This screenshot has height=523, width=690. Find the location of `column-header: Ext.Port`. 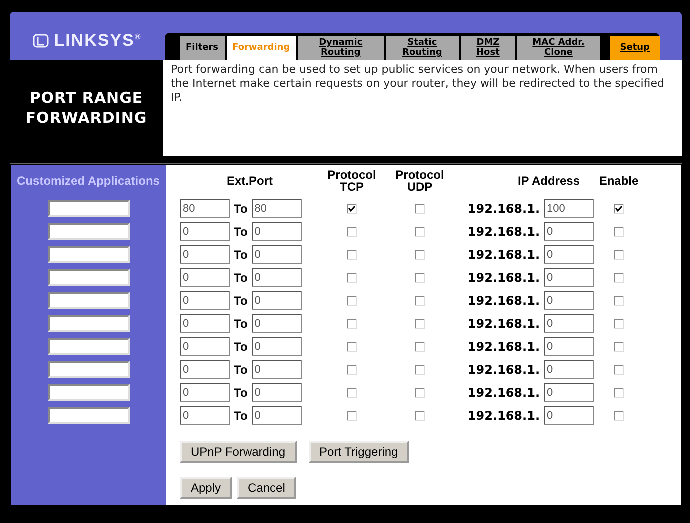

column-header: Ext.Port is located at coordinates (250, 181).